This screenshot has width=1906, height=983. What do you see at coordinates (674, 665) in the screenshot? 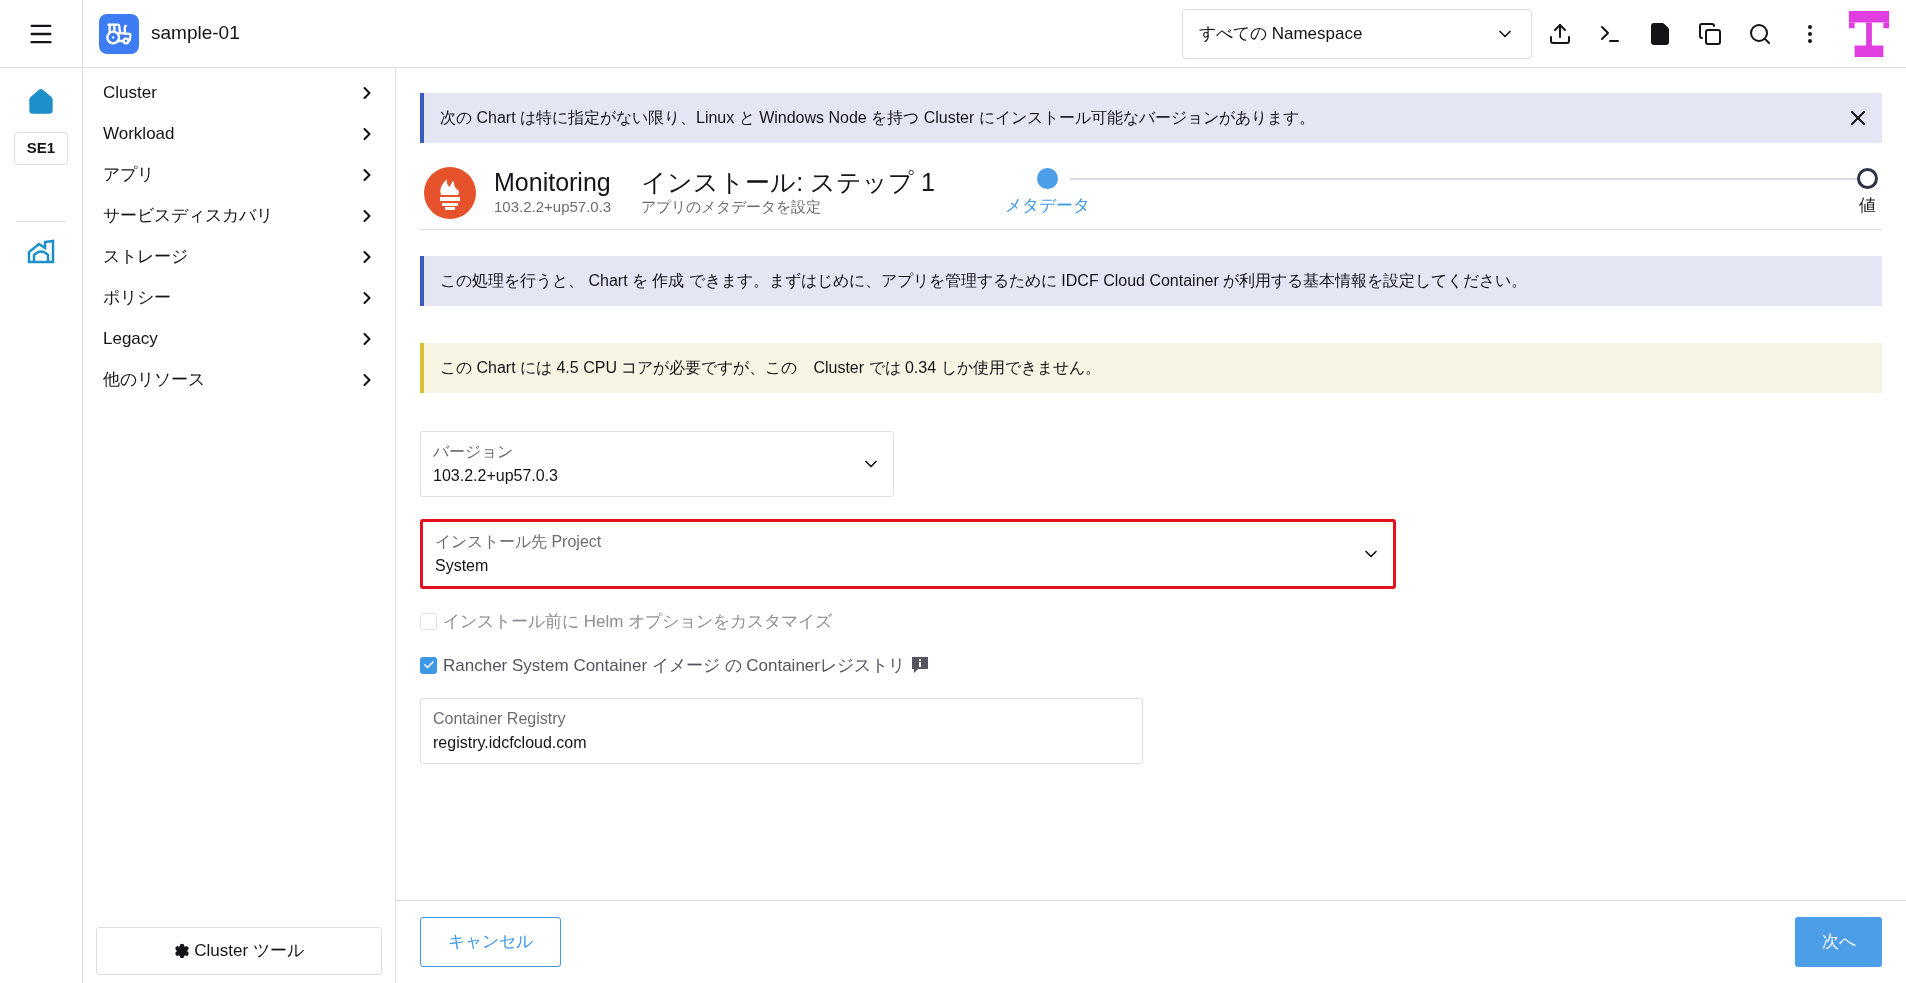
I see `checkbox-label: Rancher System Container イメージ の Containerレジストリ` at bounding box center [674, 665].